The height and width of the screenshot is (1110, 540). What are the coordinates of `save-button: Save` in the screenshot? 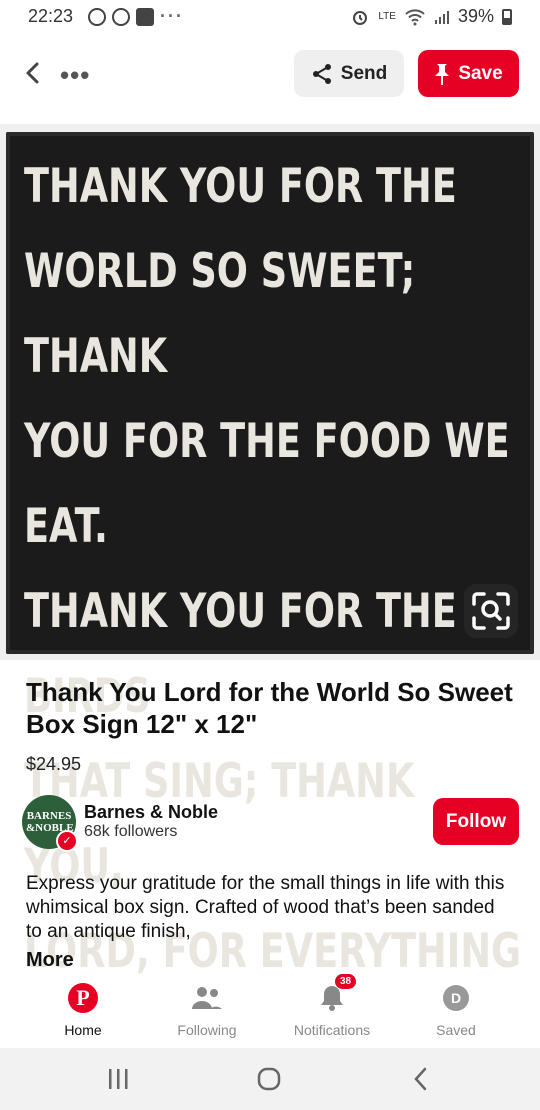 It's located at (468, 73).